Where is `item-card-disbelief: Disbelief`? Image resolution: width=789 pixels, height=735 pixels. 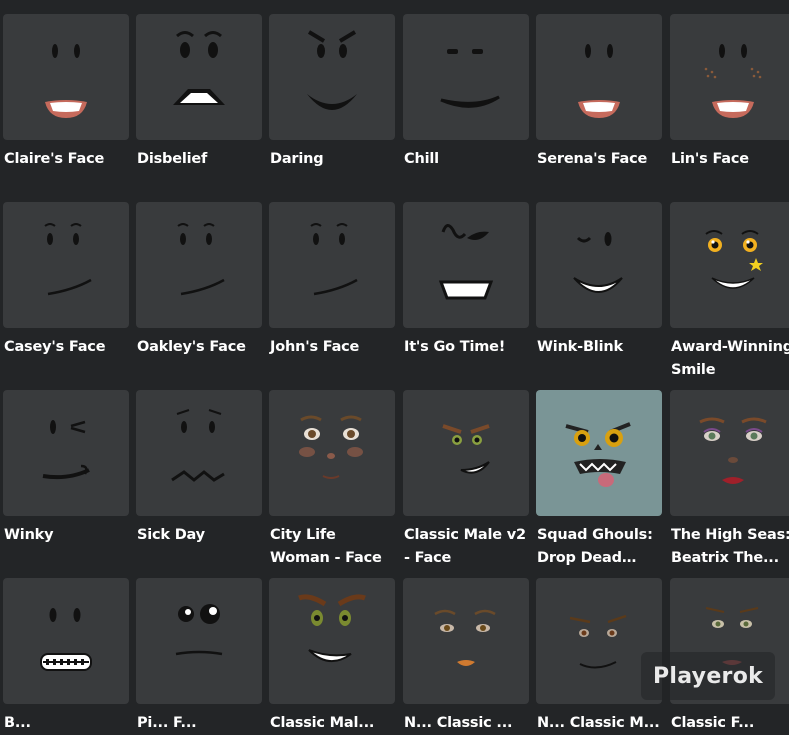
item-card-disbelief: Disbelief is located at coordinates (199, 92).